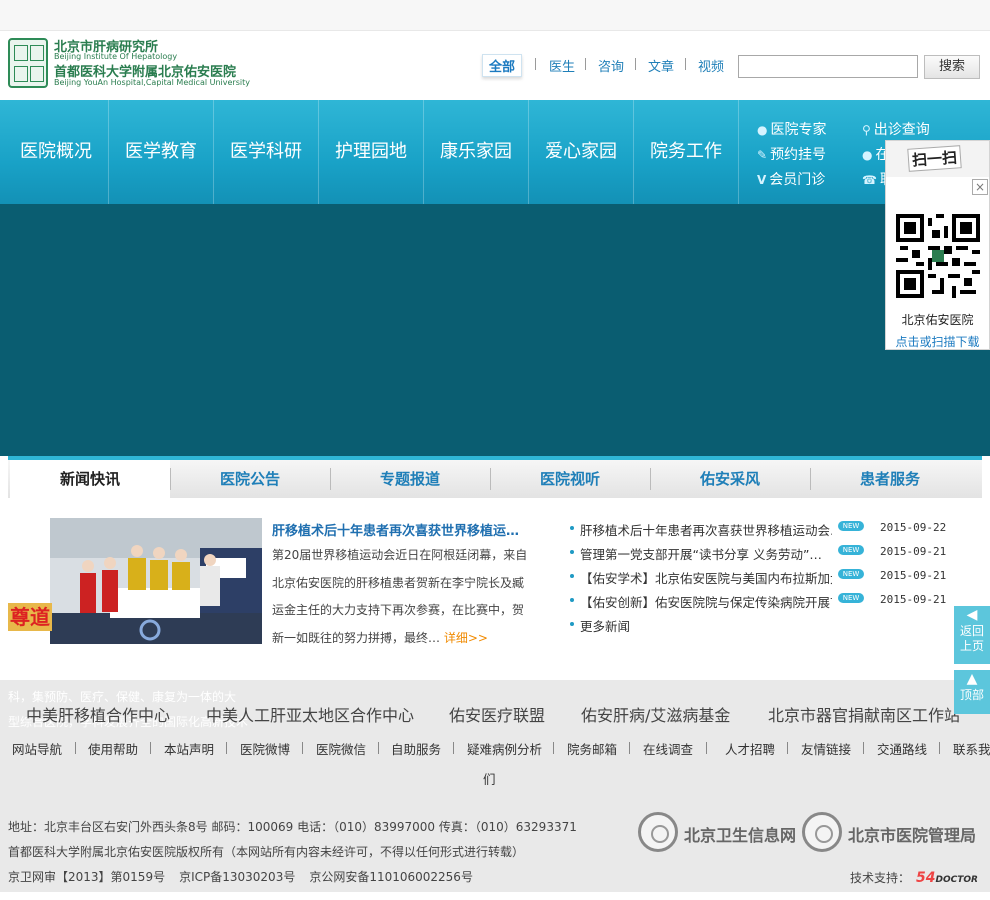 Image resolution: width=990 pixels, height=900 pixels. I want to click on footer-link-friends: 友情链接, so click(826, 748).